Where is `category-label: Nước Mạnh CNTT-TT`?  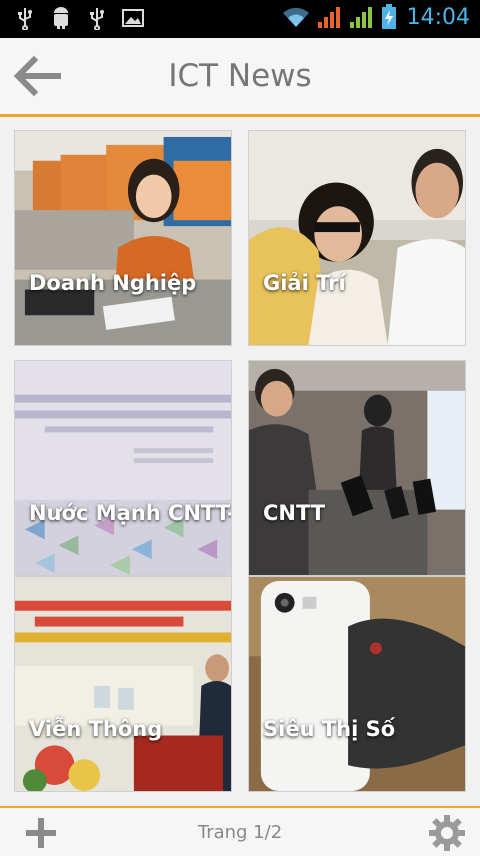
category-label: Nước Mạnh CNTT-TT is located at coordinates (130, 513).